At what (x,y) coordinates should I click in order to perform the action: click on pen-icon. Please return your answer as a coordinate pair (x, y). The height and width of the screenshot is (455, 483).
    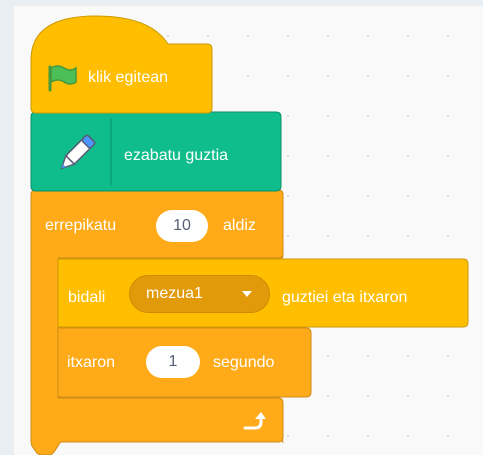
    Looking at the image, I should click on (78, 152).